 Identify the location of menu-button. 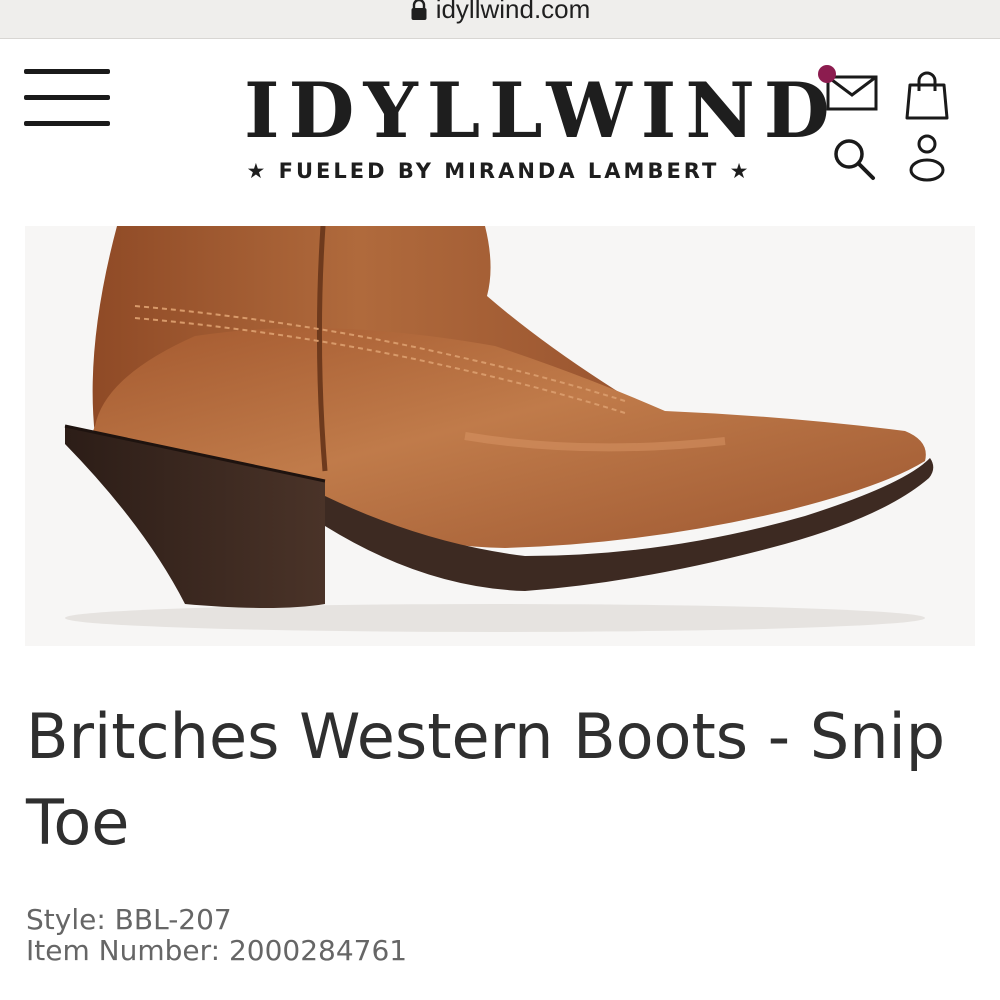
(67, 97).